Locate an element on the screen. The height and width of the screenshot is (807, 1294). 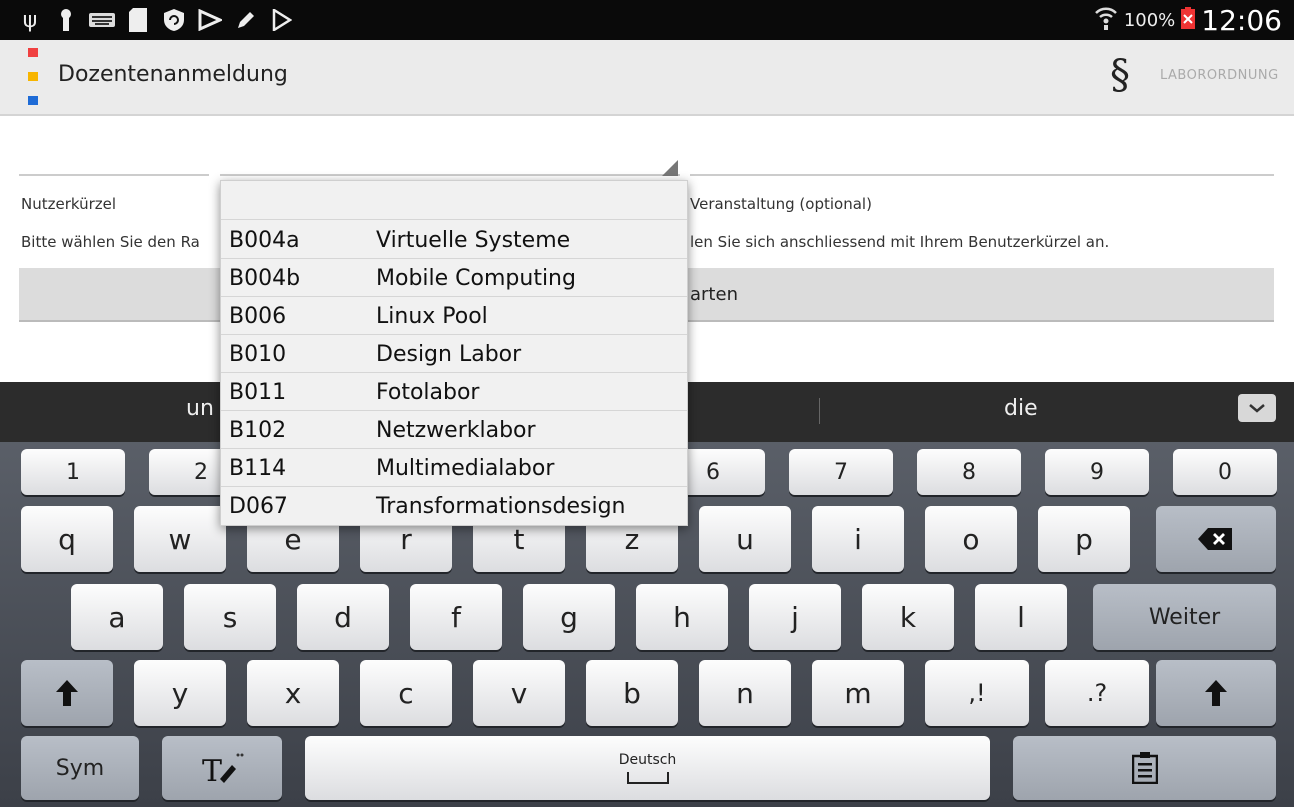
paragraph-icon: § is located at coordinates (1120, 75).